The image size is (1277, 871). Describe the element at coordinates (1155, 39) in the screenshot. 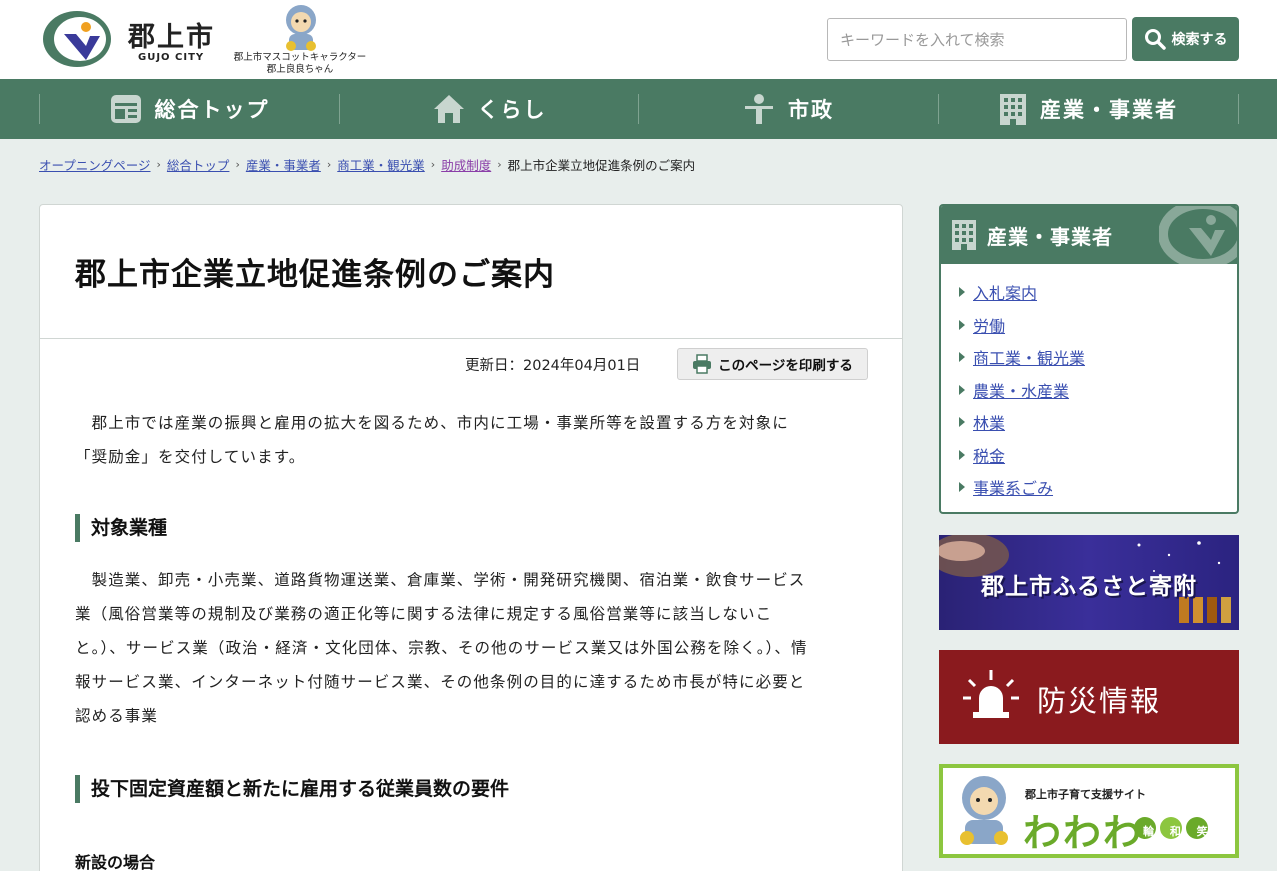

I see `search-icon` at that location.